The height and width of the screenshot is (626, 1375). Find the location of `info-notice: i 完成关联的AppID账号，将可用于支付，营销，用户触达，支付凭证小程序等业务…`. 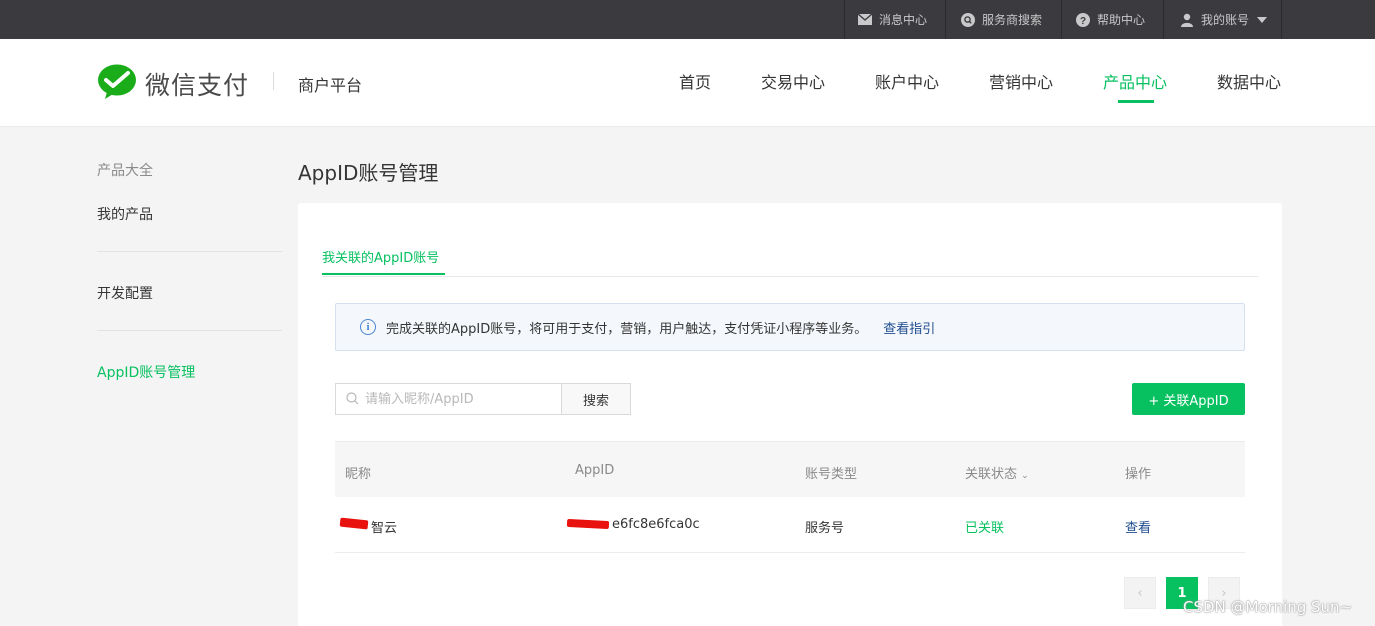

info-notice: i 完成关联的AppID账号，将可用于支付，营销，用户触达，支付凭证小程序等业务… is located at coordinates (790, 327).